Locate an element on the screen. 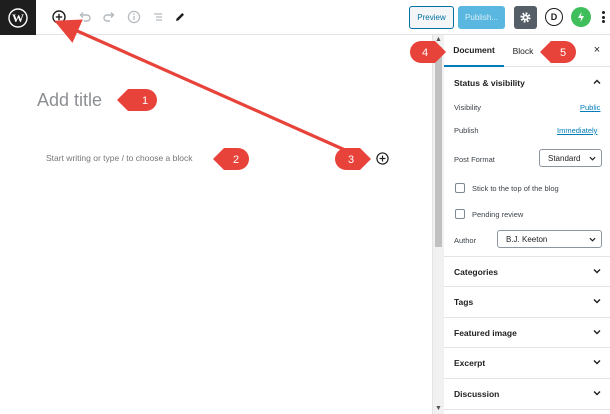  author-select: B.J. Keeton is located at coordinates (549, 239).